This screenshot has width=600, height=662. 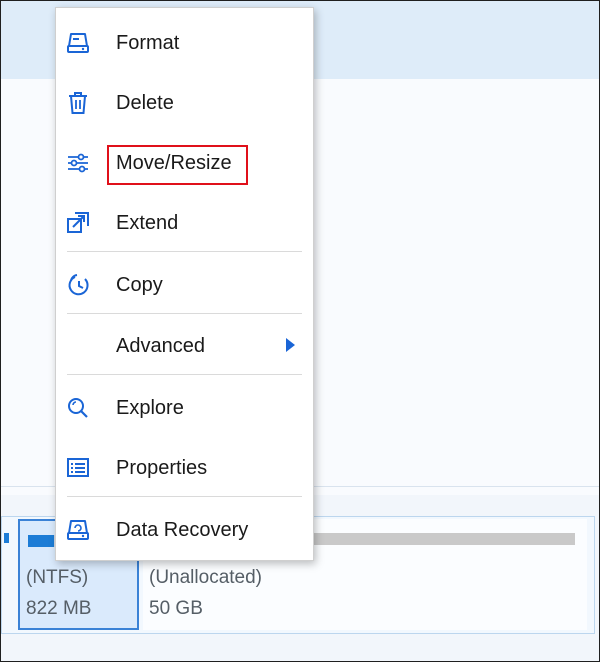 I want to click on menu-item-explore: Explore, so click(x=184, y=408).